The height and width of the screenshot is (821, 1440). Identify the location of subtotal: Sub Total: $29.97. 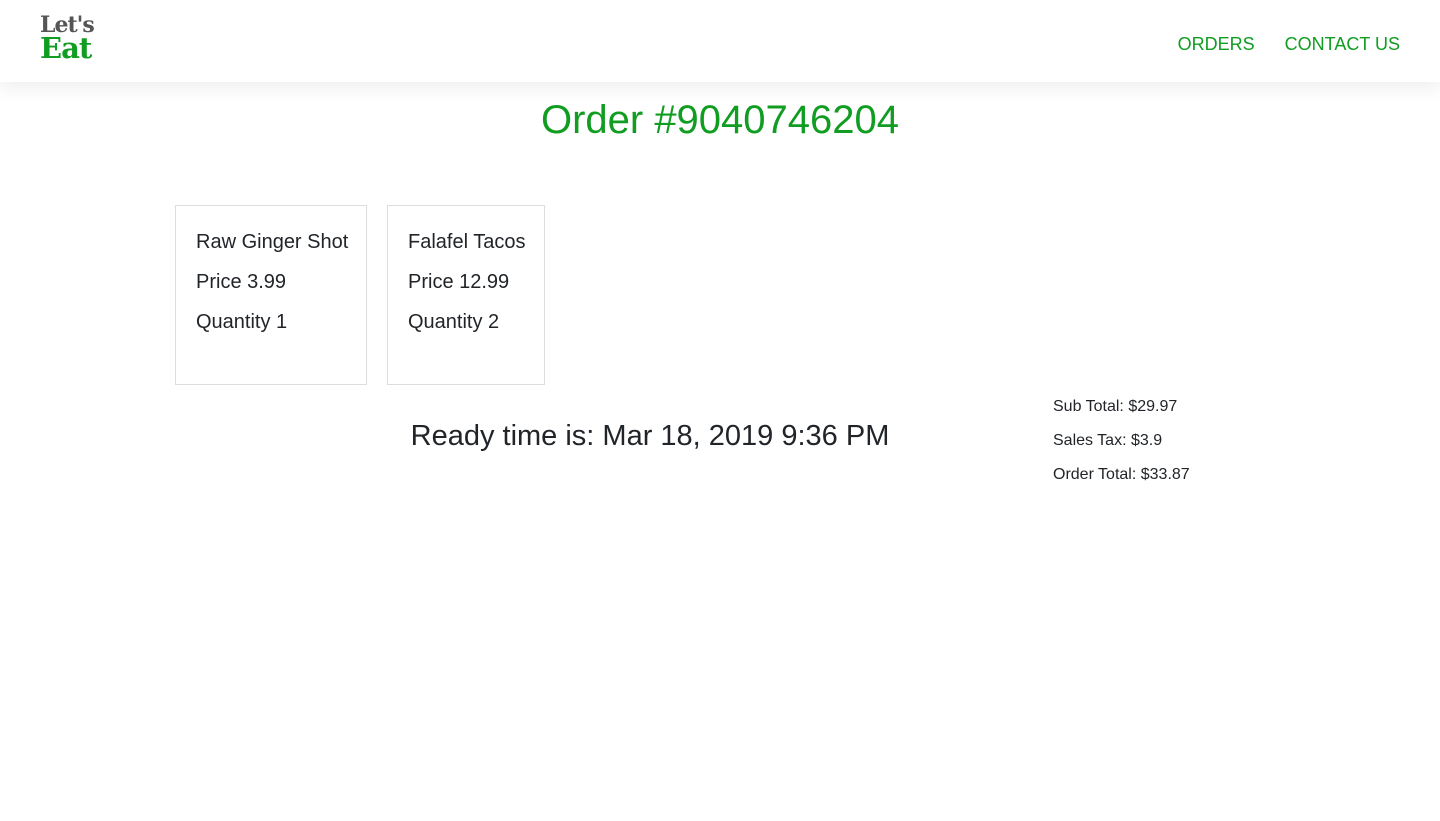
(1115, 406).